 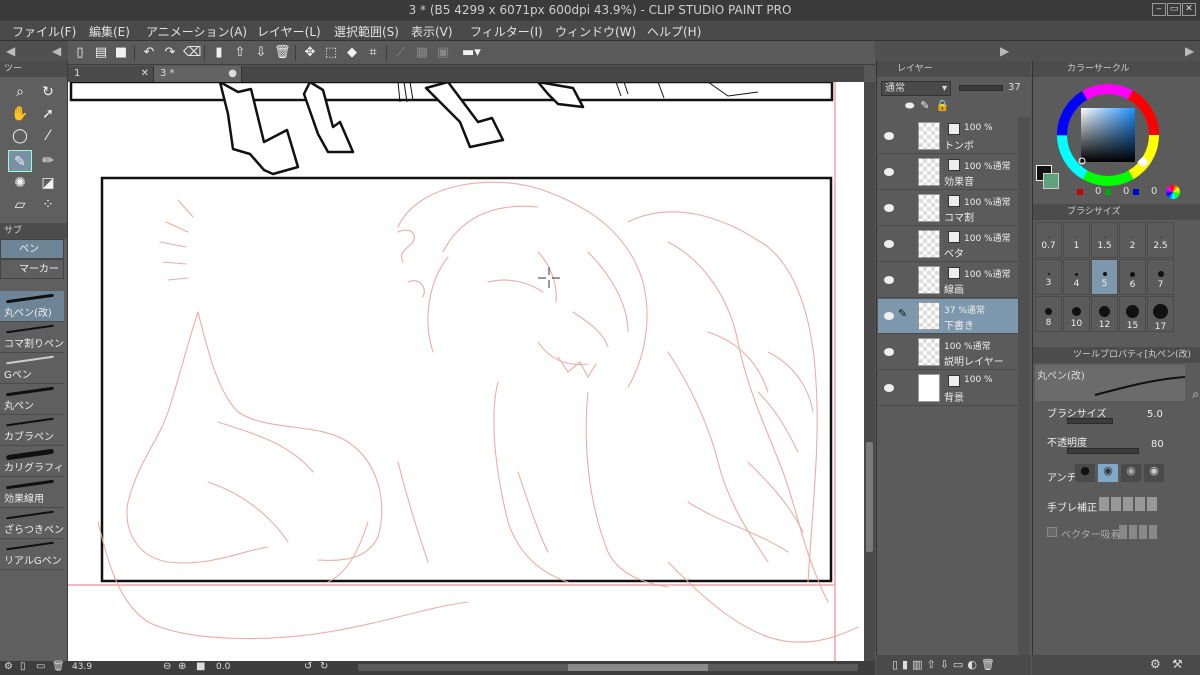 I want to click on menu-window: ウィンドウ(W), so click(x=595, y=31).